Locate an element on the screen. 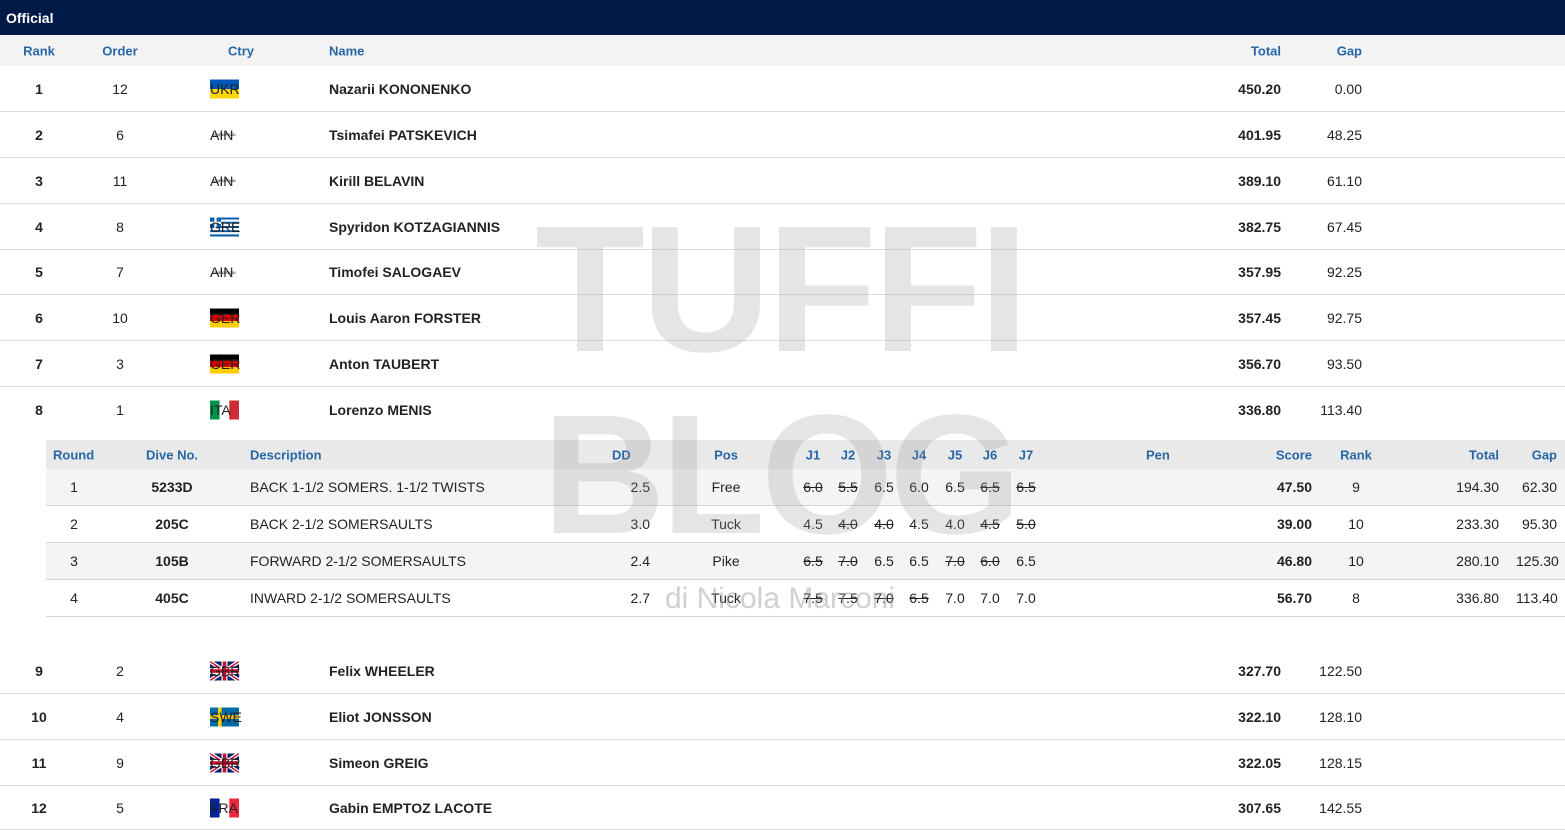 The image size is (1565, 830). athlete-name: Lorenzo MENIS is located at coordinates (380, 410).